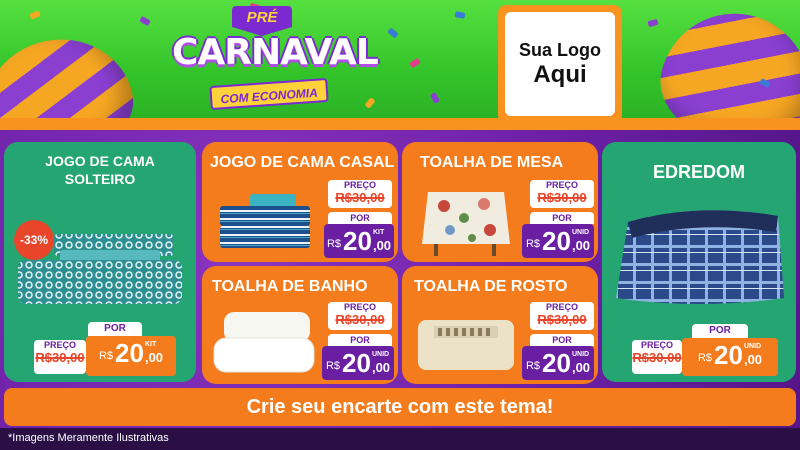  I want to click on easter-egg-left, so click(71, 73).